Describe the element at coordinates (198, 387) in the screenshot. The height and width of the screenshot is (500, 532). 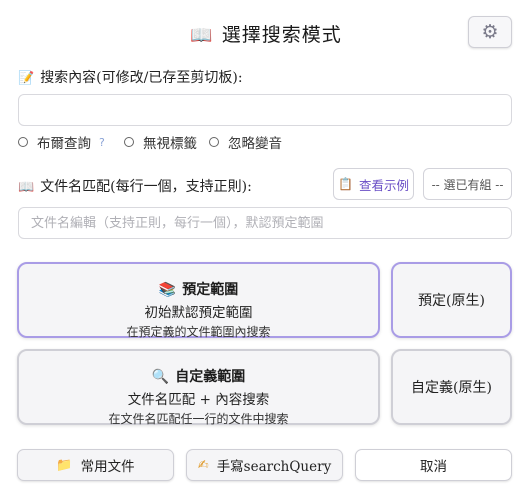
I see `custom-range-button: 🔍 自定義範圍 文件名匹配 + 內容搜索 在文件名匹配任一行的文件中搜索` at that location.